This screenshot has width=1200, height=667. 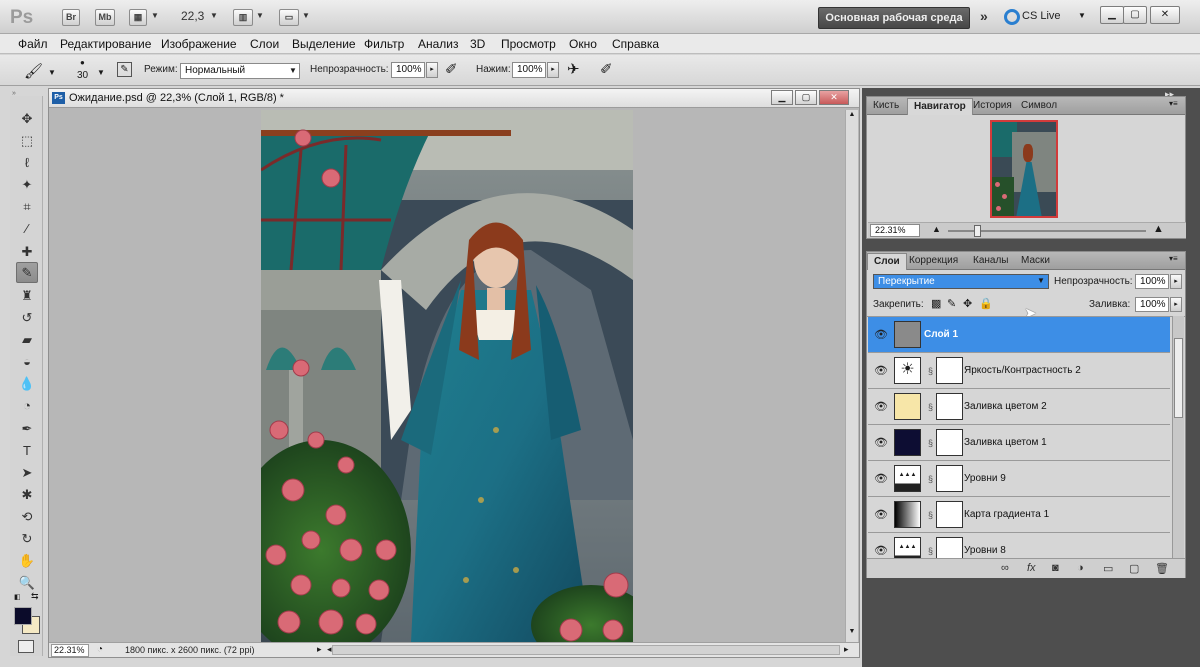 What do you see at coordinates (27, 272) in the screenshot?
I see `brush-tool-icon: ✎` at bounding box center [27, 272].